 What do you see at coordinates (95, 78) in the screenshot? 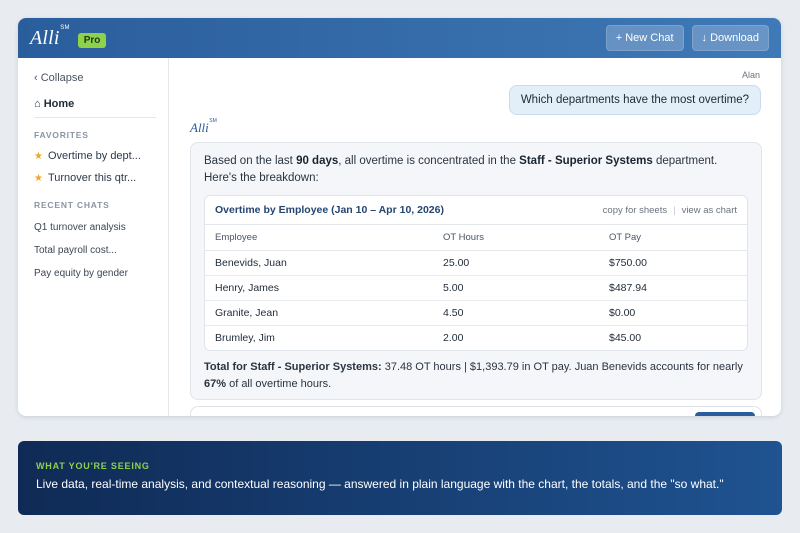
I see `collapse-button: ‹ Collapse` at bounding box center [95, 78].